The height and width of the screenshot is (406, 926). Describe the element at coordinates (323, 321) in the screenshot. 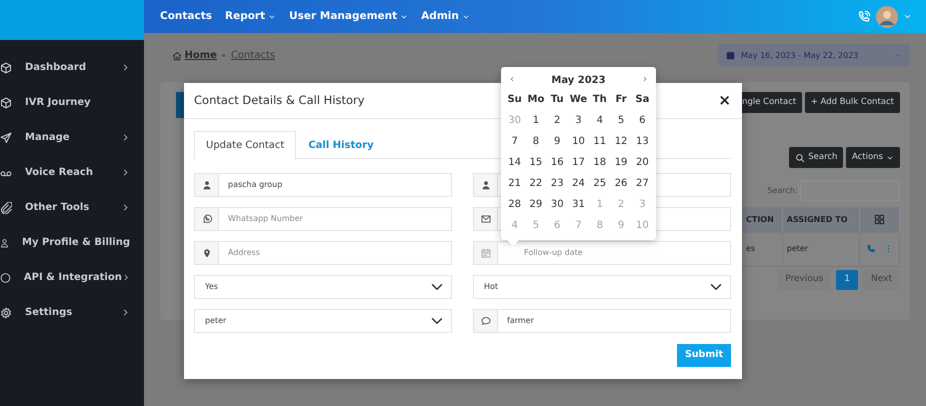

I see `select-field: peter` at that location.